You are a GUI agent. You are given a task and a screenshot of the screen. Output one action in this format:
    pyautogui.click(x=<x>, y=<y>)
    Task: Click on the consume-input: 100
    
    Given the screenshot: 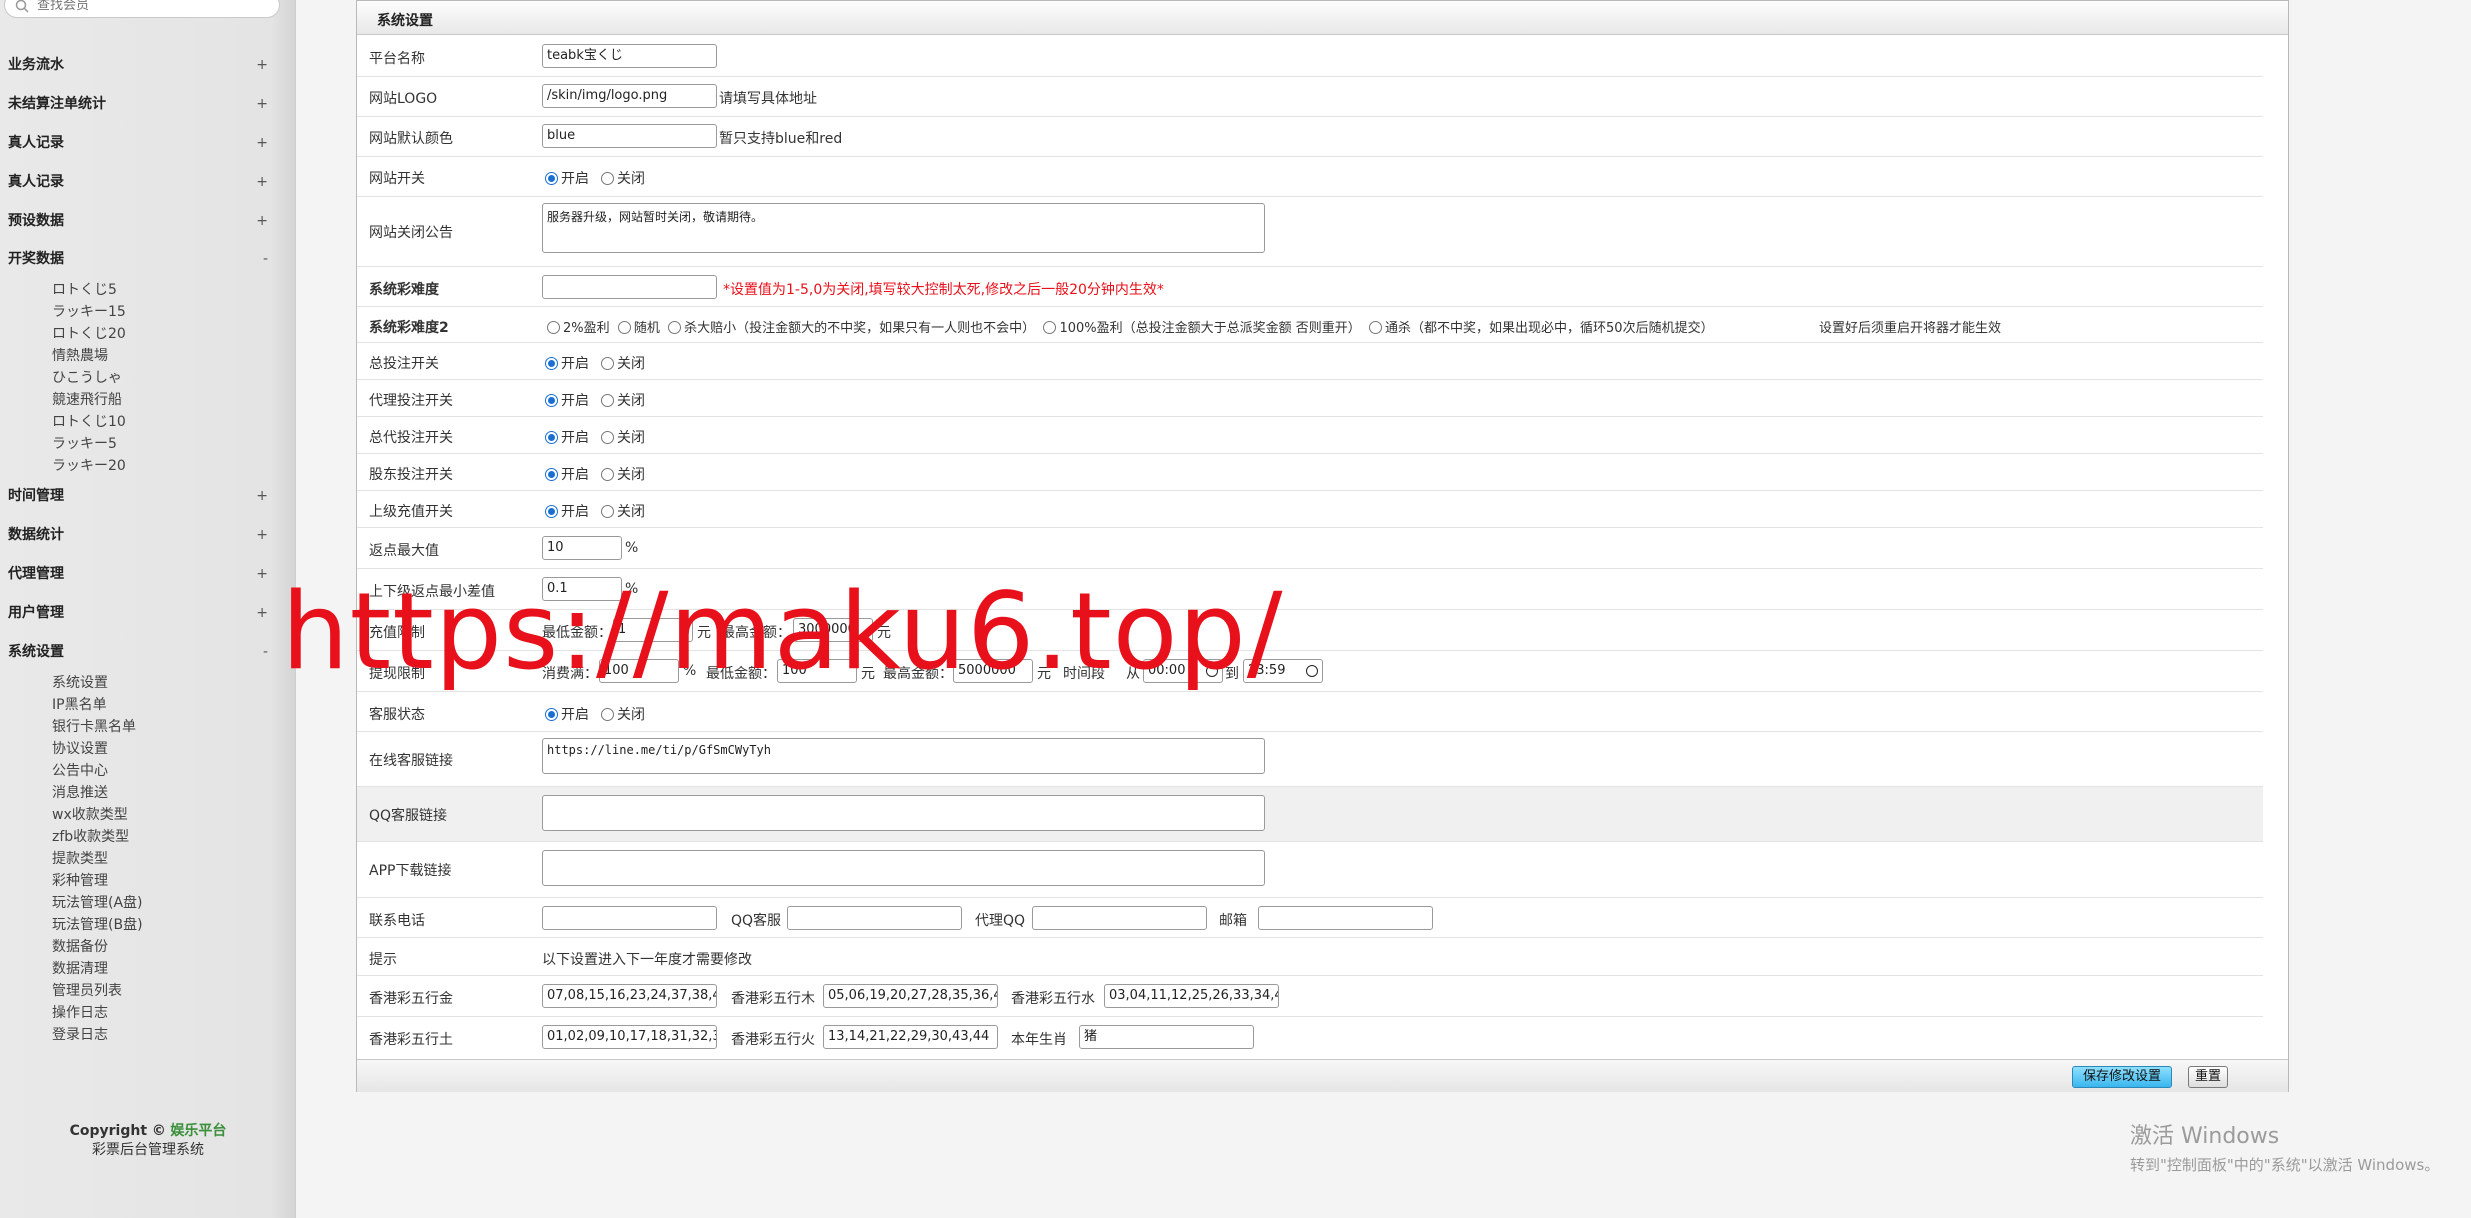 What is the action you would take?
    pyautogui.click(x=639, y=671)
    